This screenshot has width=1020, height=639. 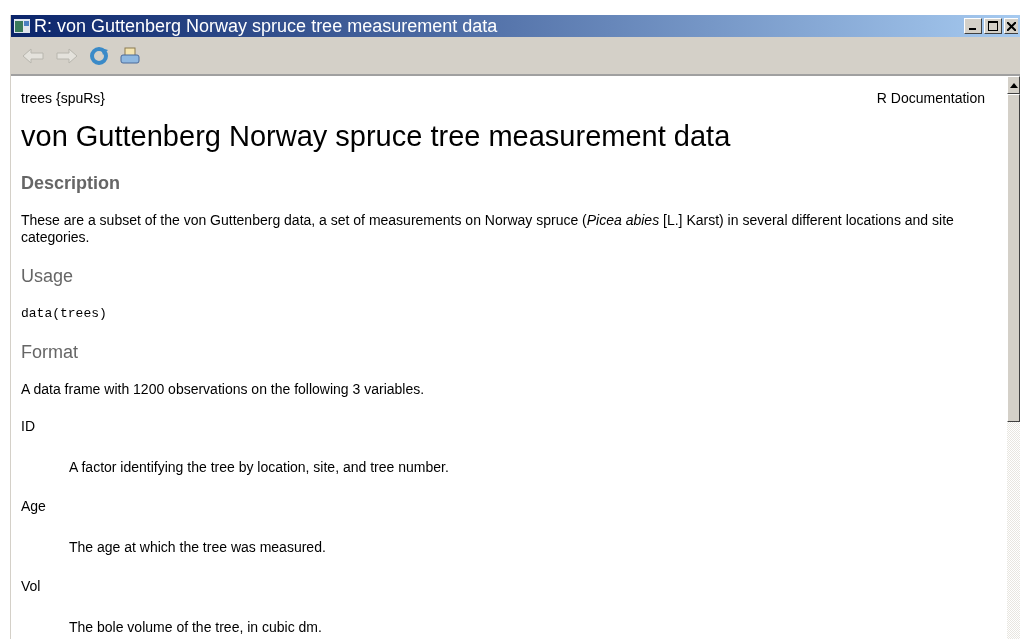 What do you see at coordinates (31, 586) in the screenshot?
I see `variable-name: Vol` at bounding box center [31, 586].